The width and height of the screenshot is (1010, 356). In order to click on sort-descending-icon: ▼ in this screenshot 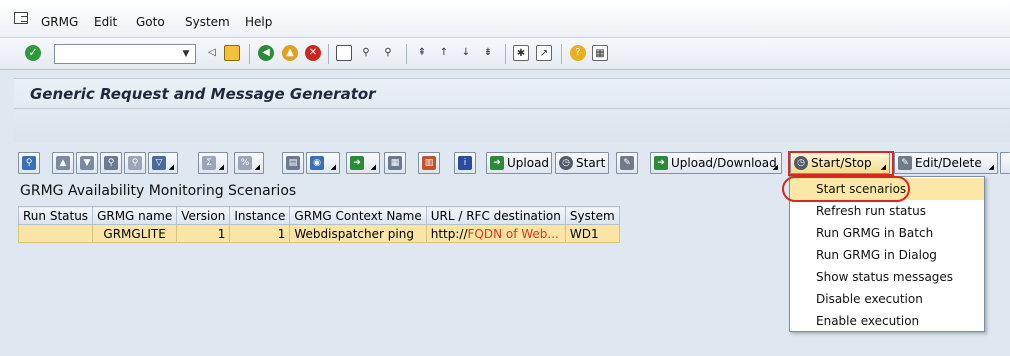, I will do `click(87, 163)`.